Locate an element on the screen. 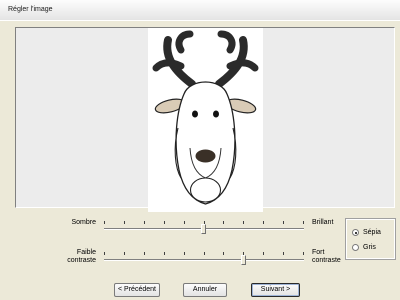  contrast-low-label-line-1: Faible is located at coordinates (86, 252).